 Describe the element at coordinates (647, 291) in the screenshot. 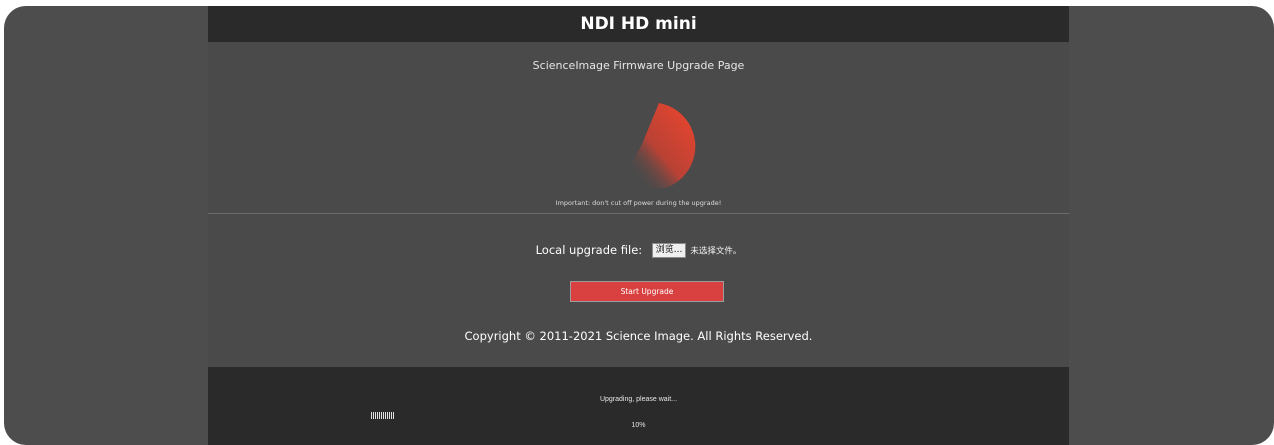

I see `start-upgrade-button: Start Upgrade` at that location.